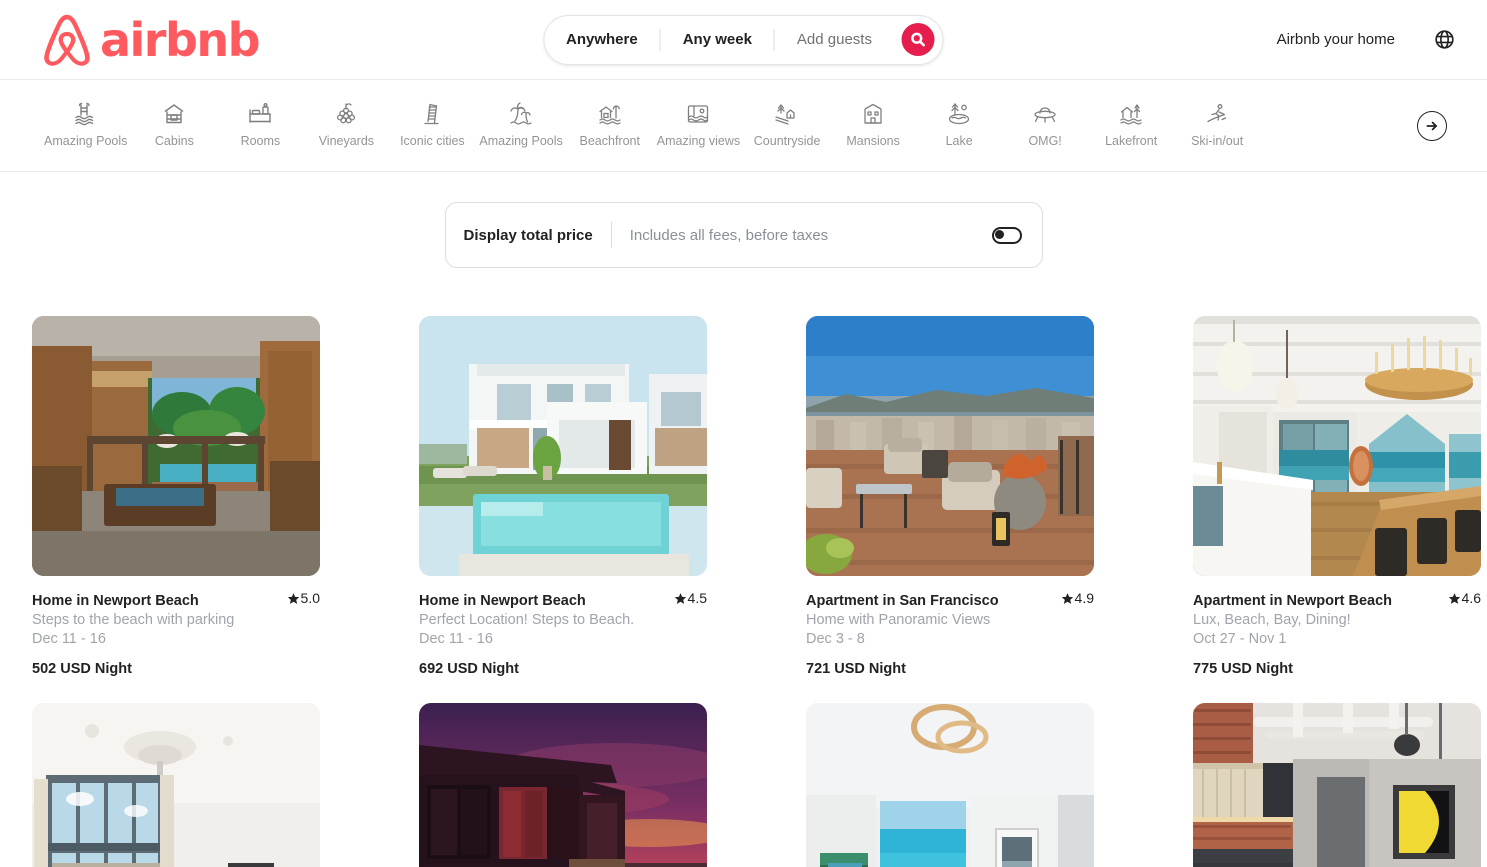 The width and height of the screenshot is (1487, 867). Describe the element at coordinates (432, 114) in the screenshot. I see `leaning-tower-icon` at that location.